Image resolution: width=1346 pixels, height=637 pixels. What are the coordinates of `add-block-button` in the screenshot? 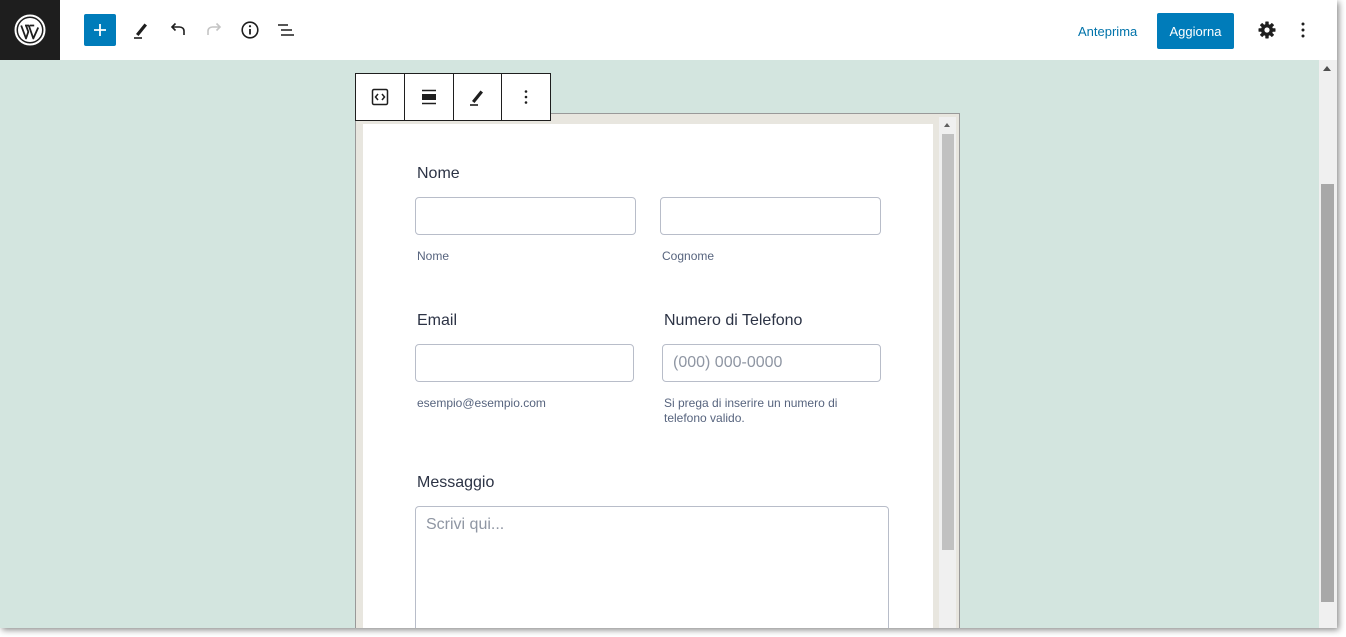 It's located at (100, 30).